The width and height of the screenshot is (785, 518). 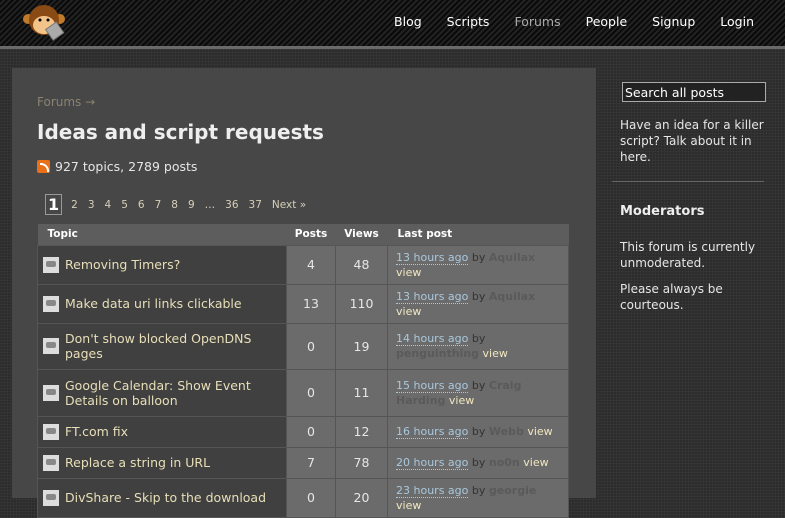 What do you see at coordinates (694, 92) in the screenshot?
I see `search-input` at bounding box center [694, 92].